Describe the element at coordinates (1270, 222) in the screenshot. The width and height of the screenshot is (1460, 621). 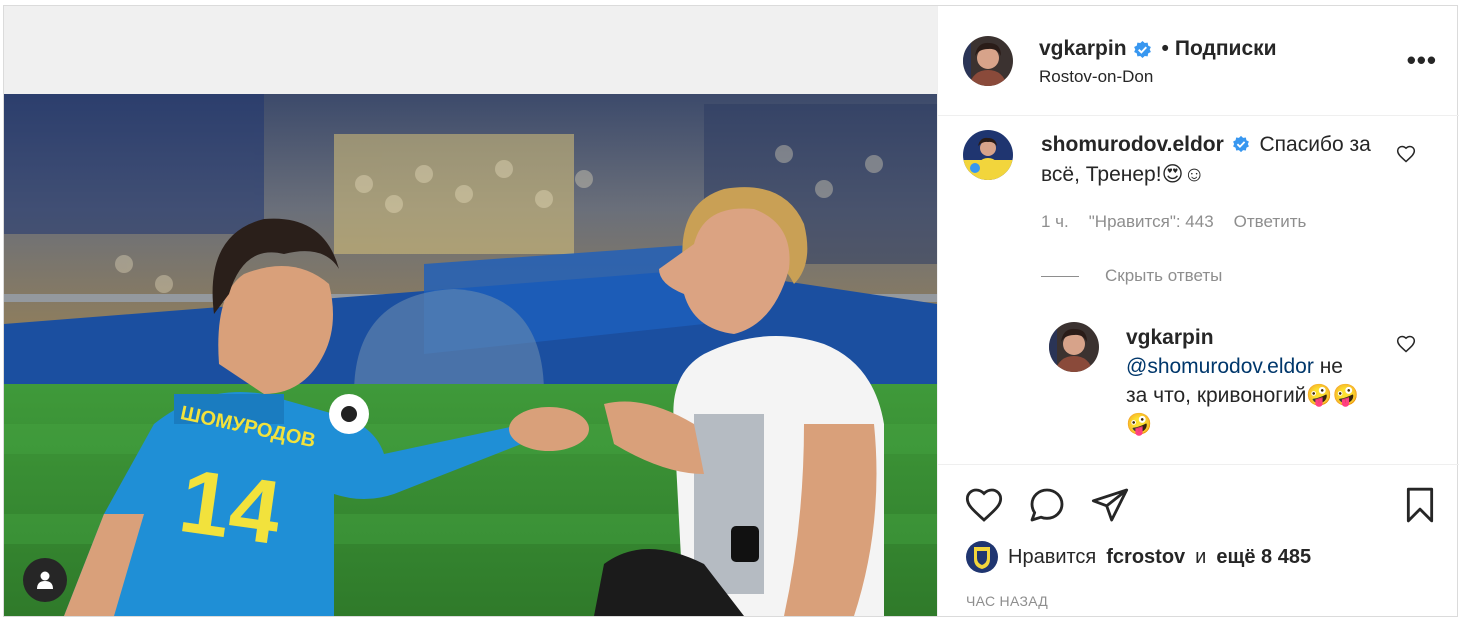
I see `reply-button: Ответить` at that location.